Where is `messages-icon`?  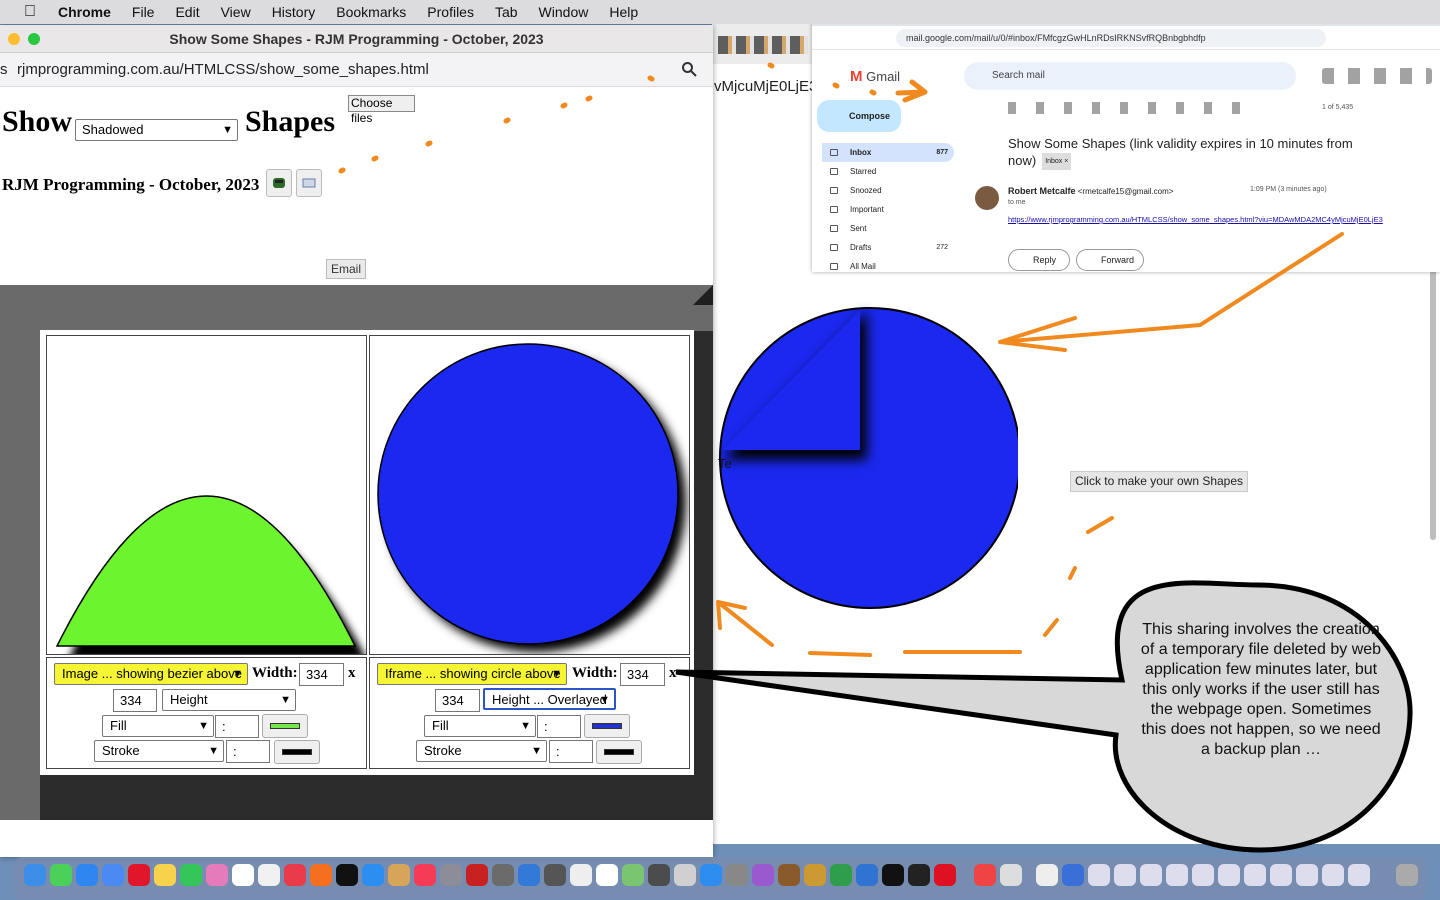
messages-icon is located at coordinates (61, 875).